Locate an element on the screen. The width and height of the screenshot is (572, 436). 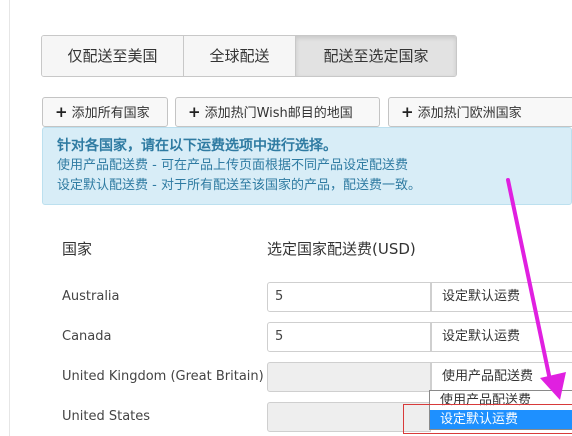
add-popular-wish-destinations-button: + 添加热门Wish邮目的地国 is located at coordinates (277, 112).